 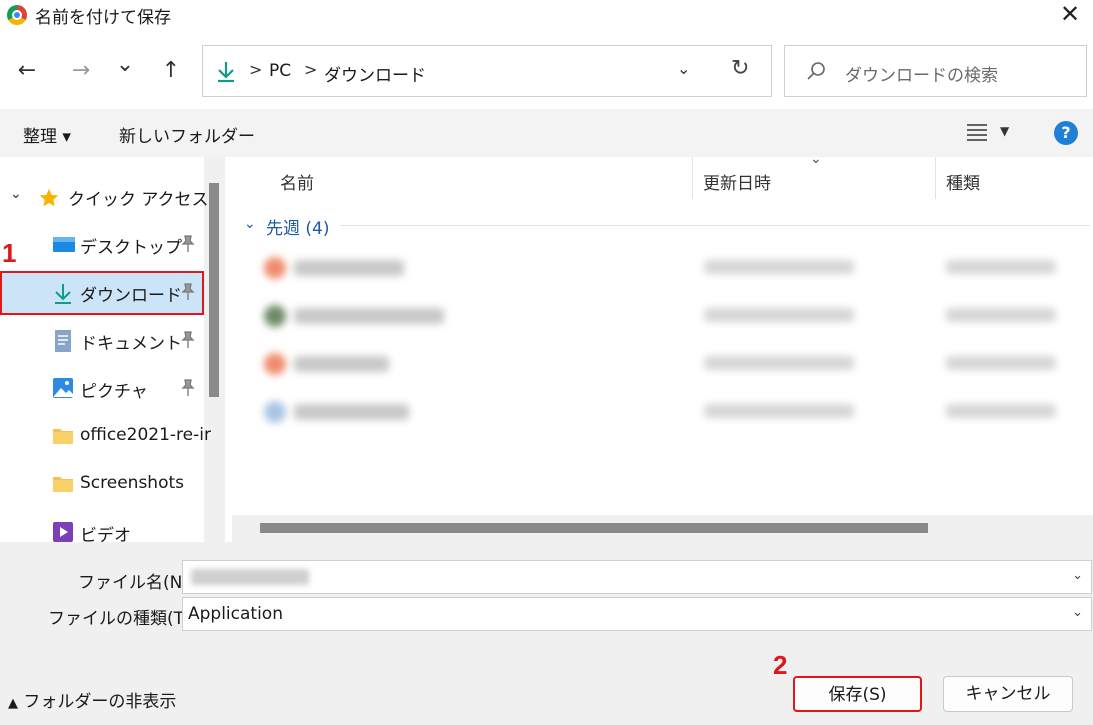 What do you see at coordinates (17, 15) in the screenshot?
I see `chrome-icon` at bounding box center [17, 15].